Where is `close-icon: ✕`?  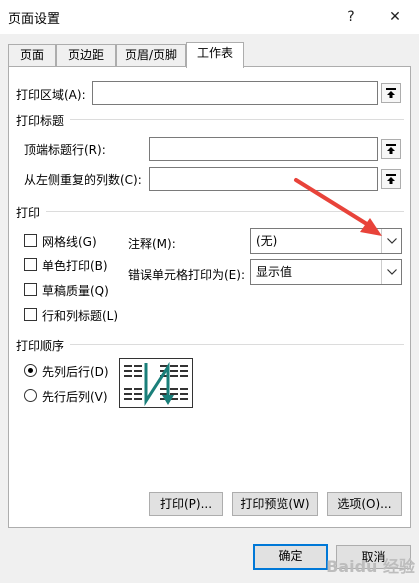 close-icon: ✕ is located at coordinates (395, 17).